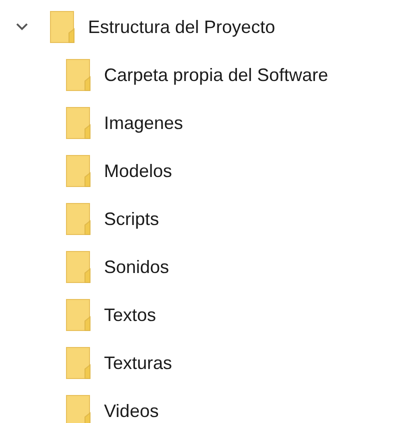 The image size is (401, 423). What do you see at coordinates (131, 410) in the screenshot?
I see `folder-name: Videos` at bounding box center [131, 410].